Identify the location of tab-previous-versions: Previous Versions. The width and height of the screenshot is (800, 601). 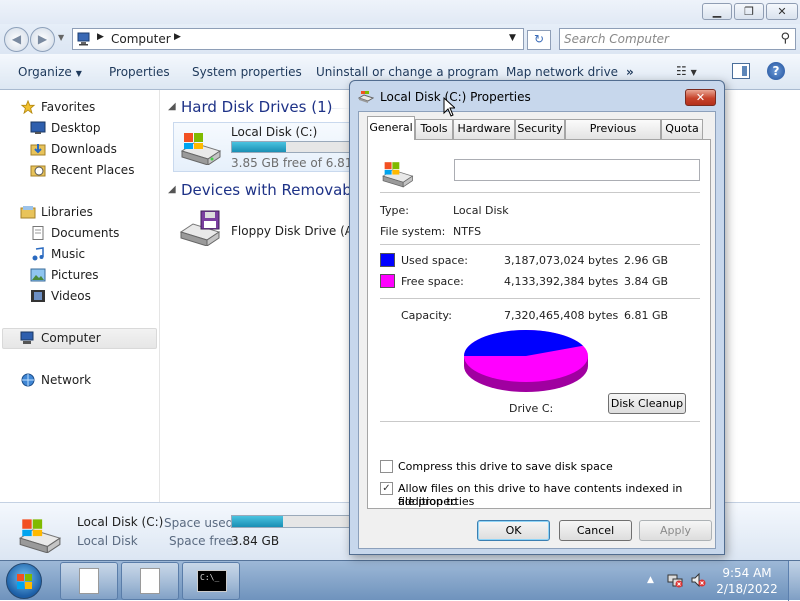
(613, 136).